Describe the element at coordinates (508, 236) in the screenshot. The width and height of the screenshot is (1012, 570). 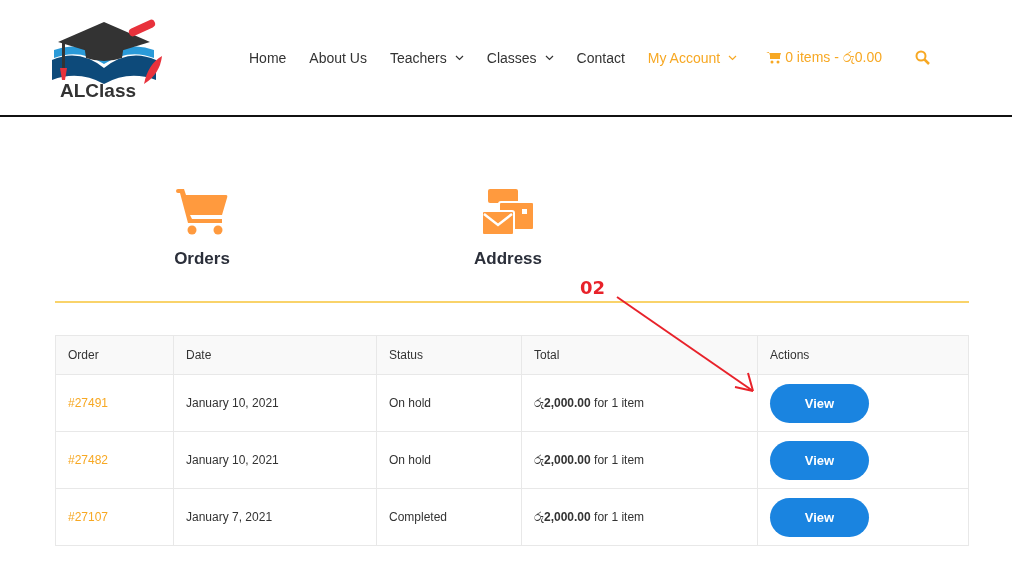
I see `account-tab: Address` at that location.